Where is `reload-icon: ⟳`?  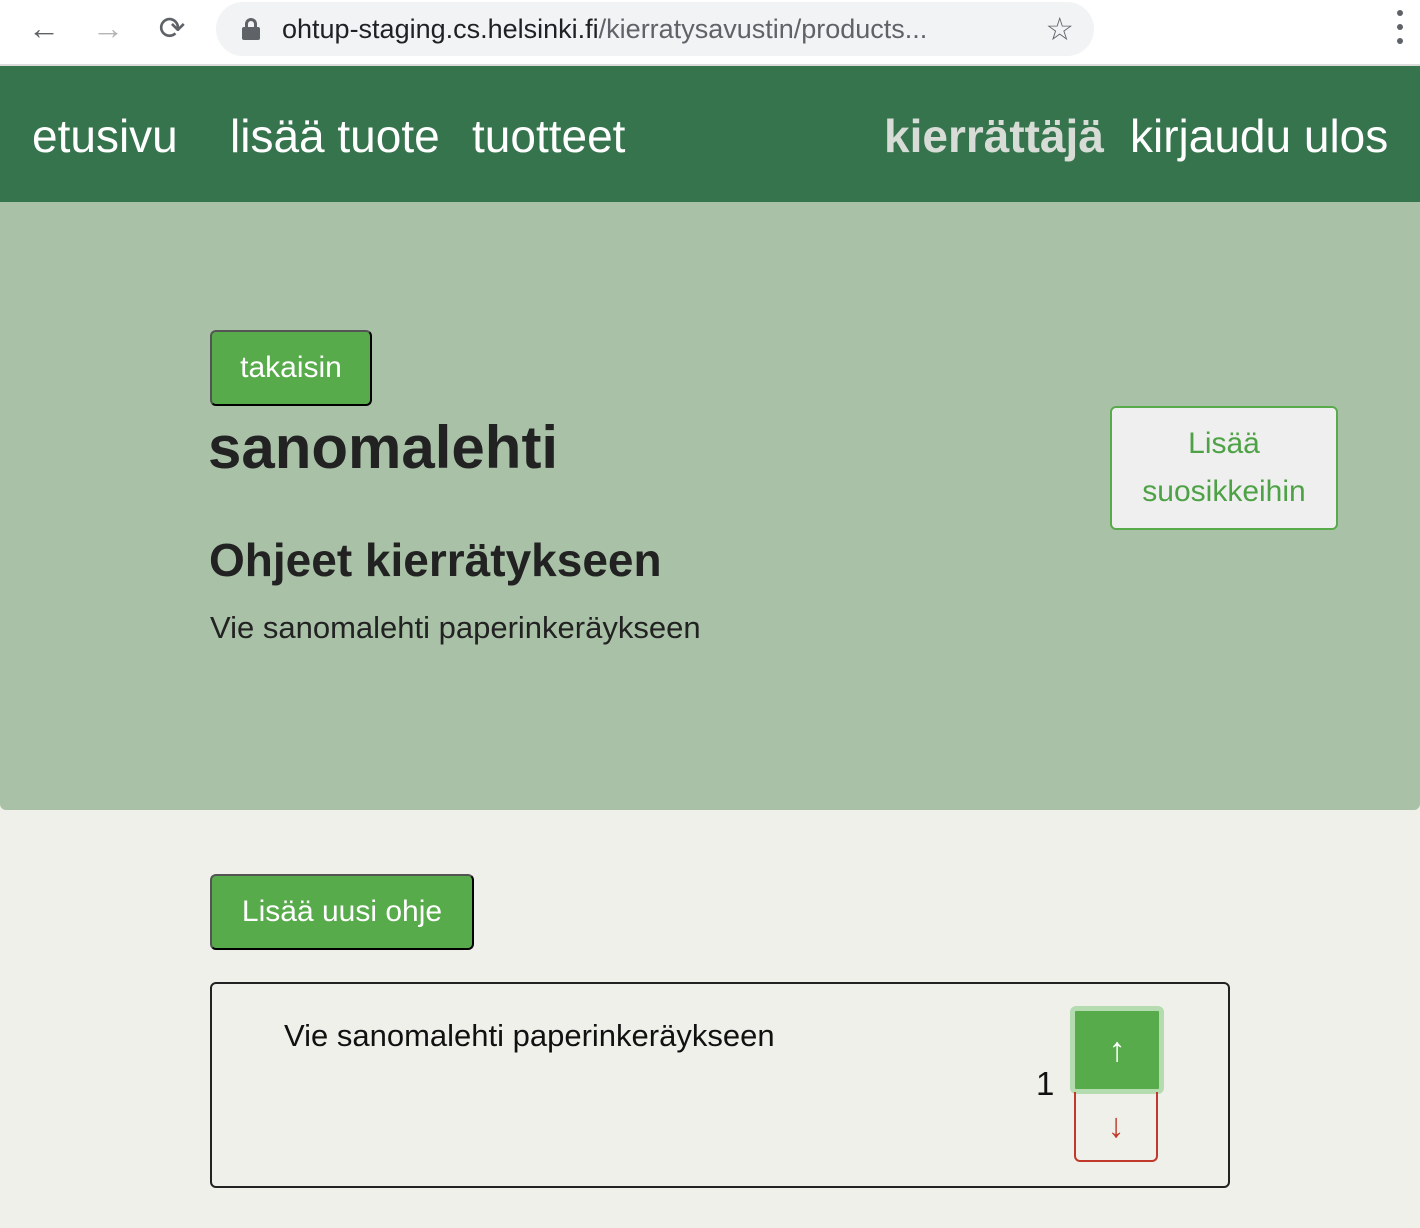
reload-icon: ⟳ is located at coordinates (172, 28).